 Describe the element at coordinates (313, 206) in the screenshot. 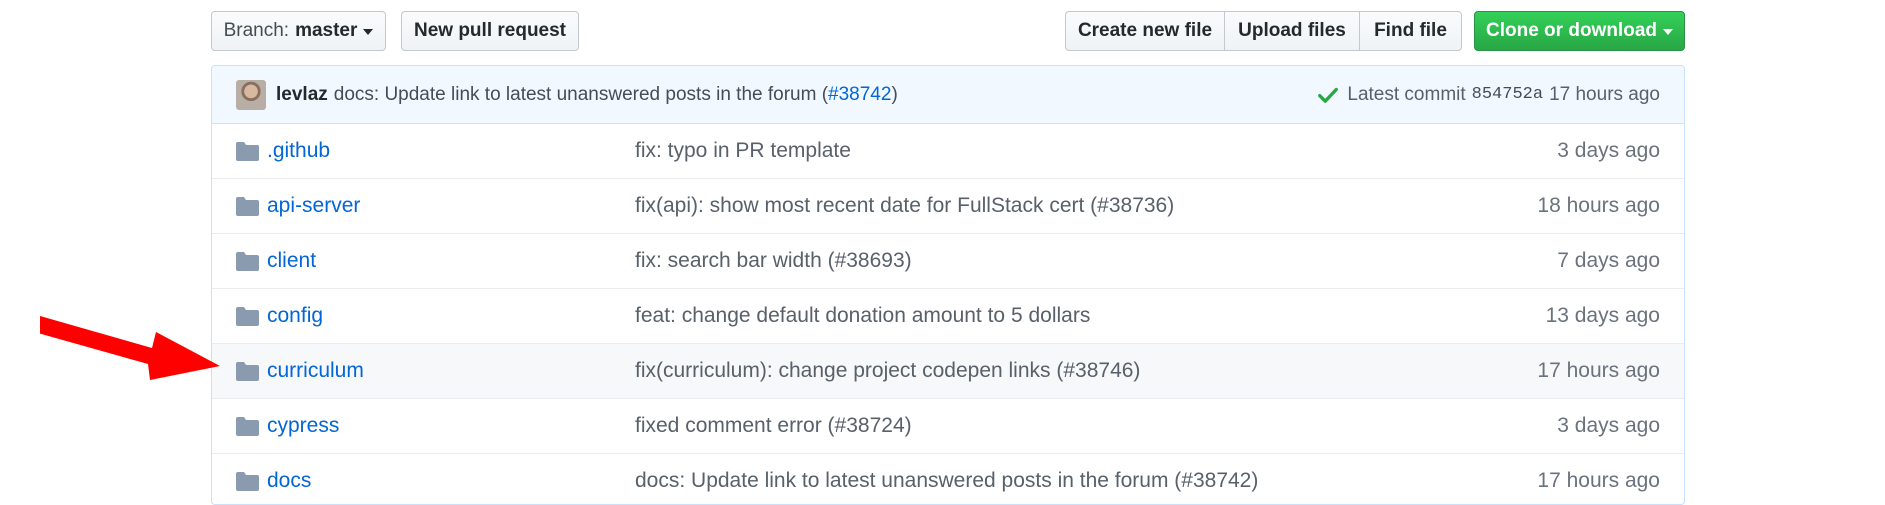

I see `file-name-link: api-server` at that location.